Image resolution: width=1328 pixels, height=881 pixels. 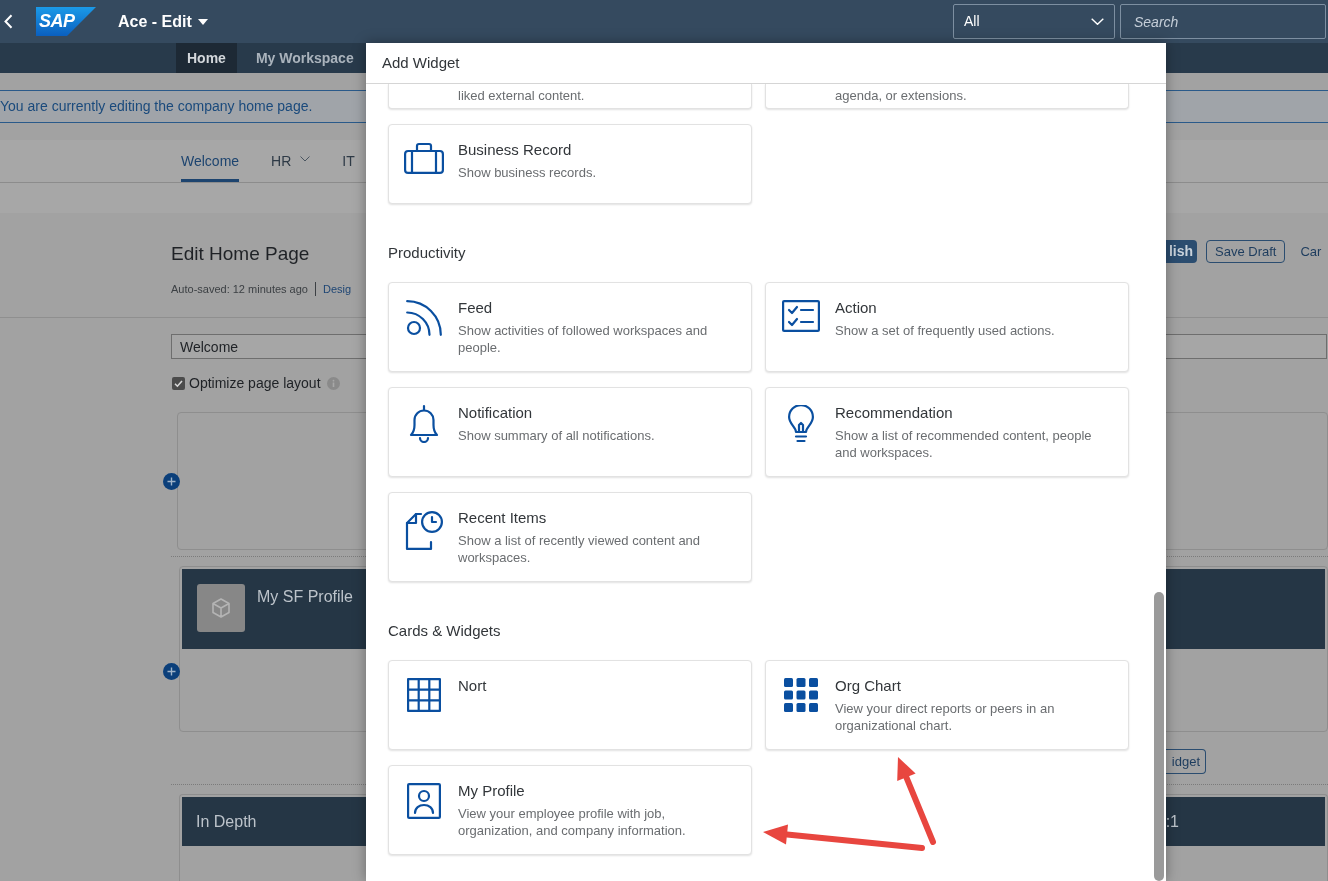 I want to click on widget-title: Nort, so click(x=472, y=686).